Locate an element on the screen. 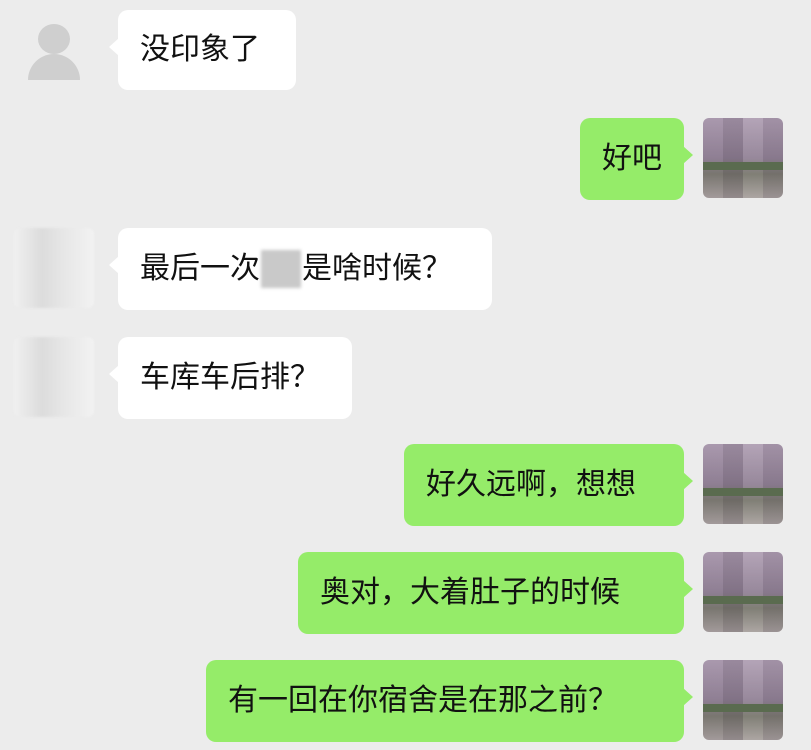  message-bubble-outgoing: 好吧 is located at coordinates (636, 159).